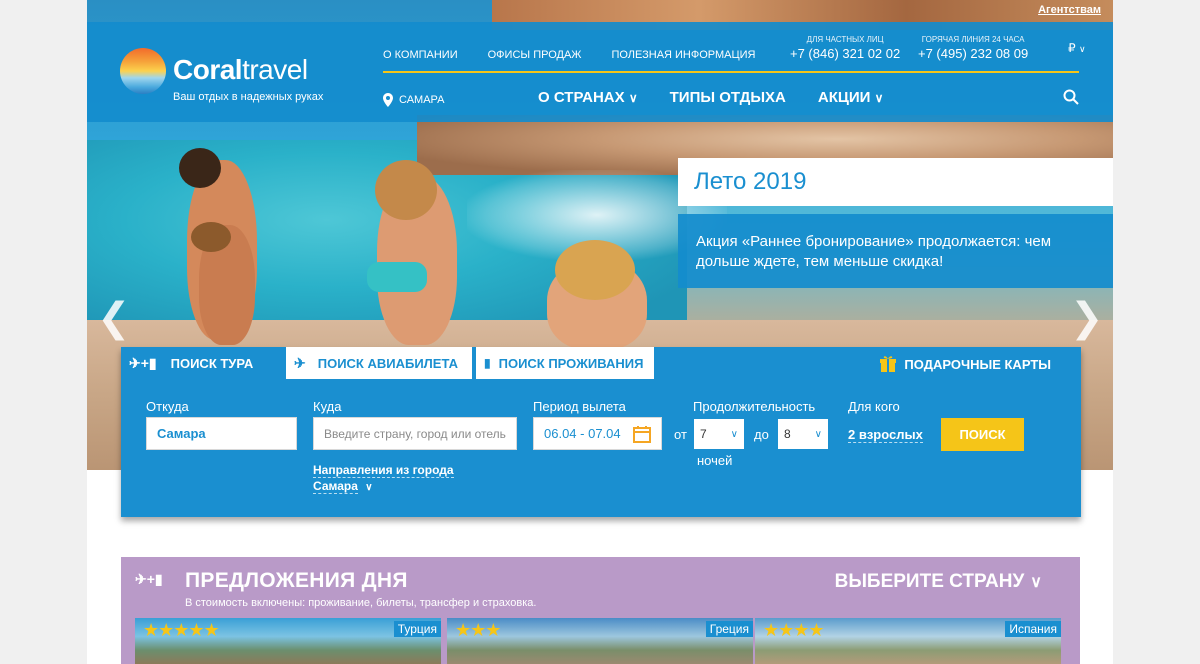 The height and width of the screenshot is (664, 1200). What do you see at coordinates (595, 270) in the screenshot?
I see `hero-person-girl-hair` at bounding box center [595, 270].